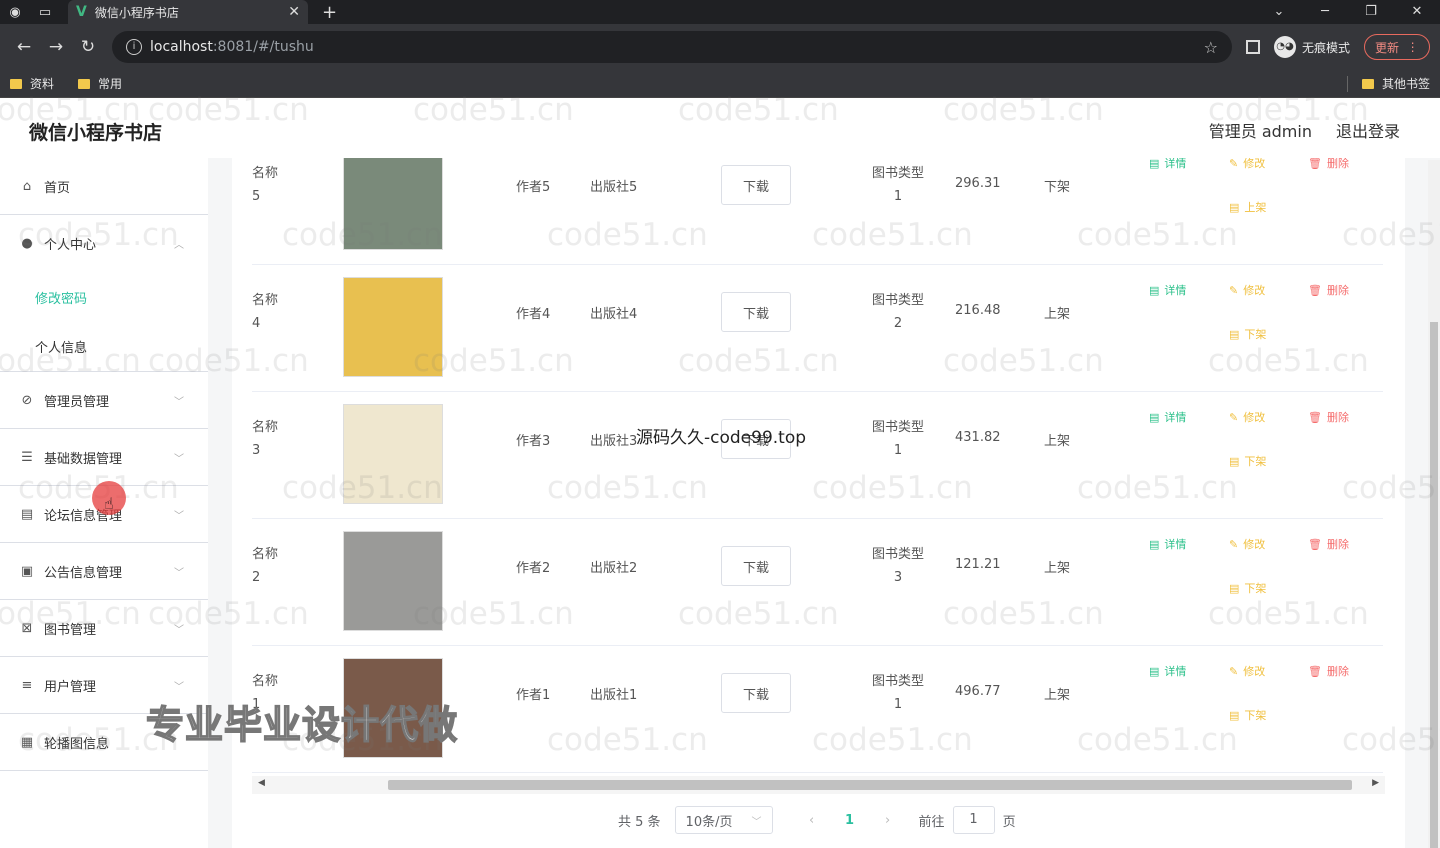 Image resolution: width=1440 pixels, height=848 pixels. I want to click on scroll-right-icon: ▶, so click(1375, 783).